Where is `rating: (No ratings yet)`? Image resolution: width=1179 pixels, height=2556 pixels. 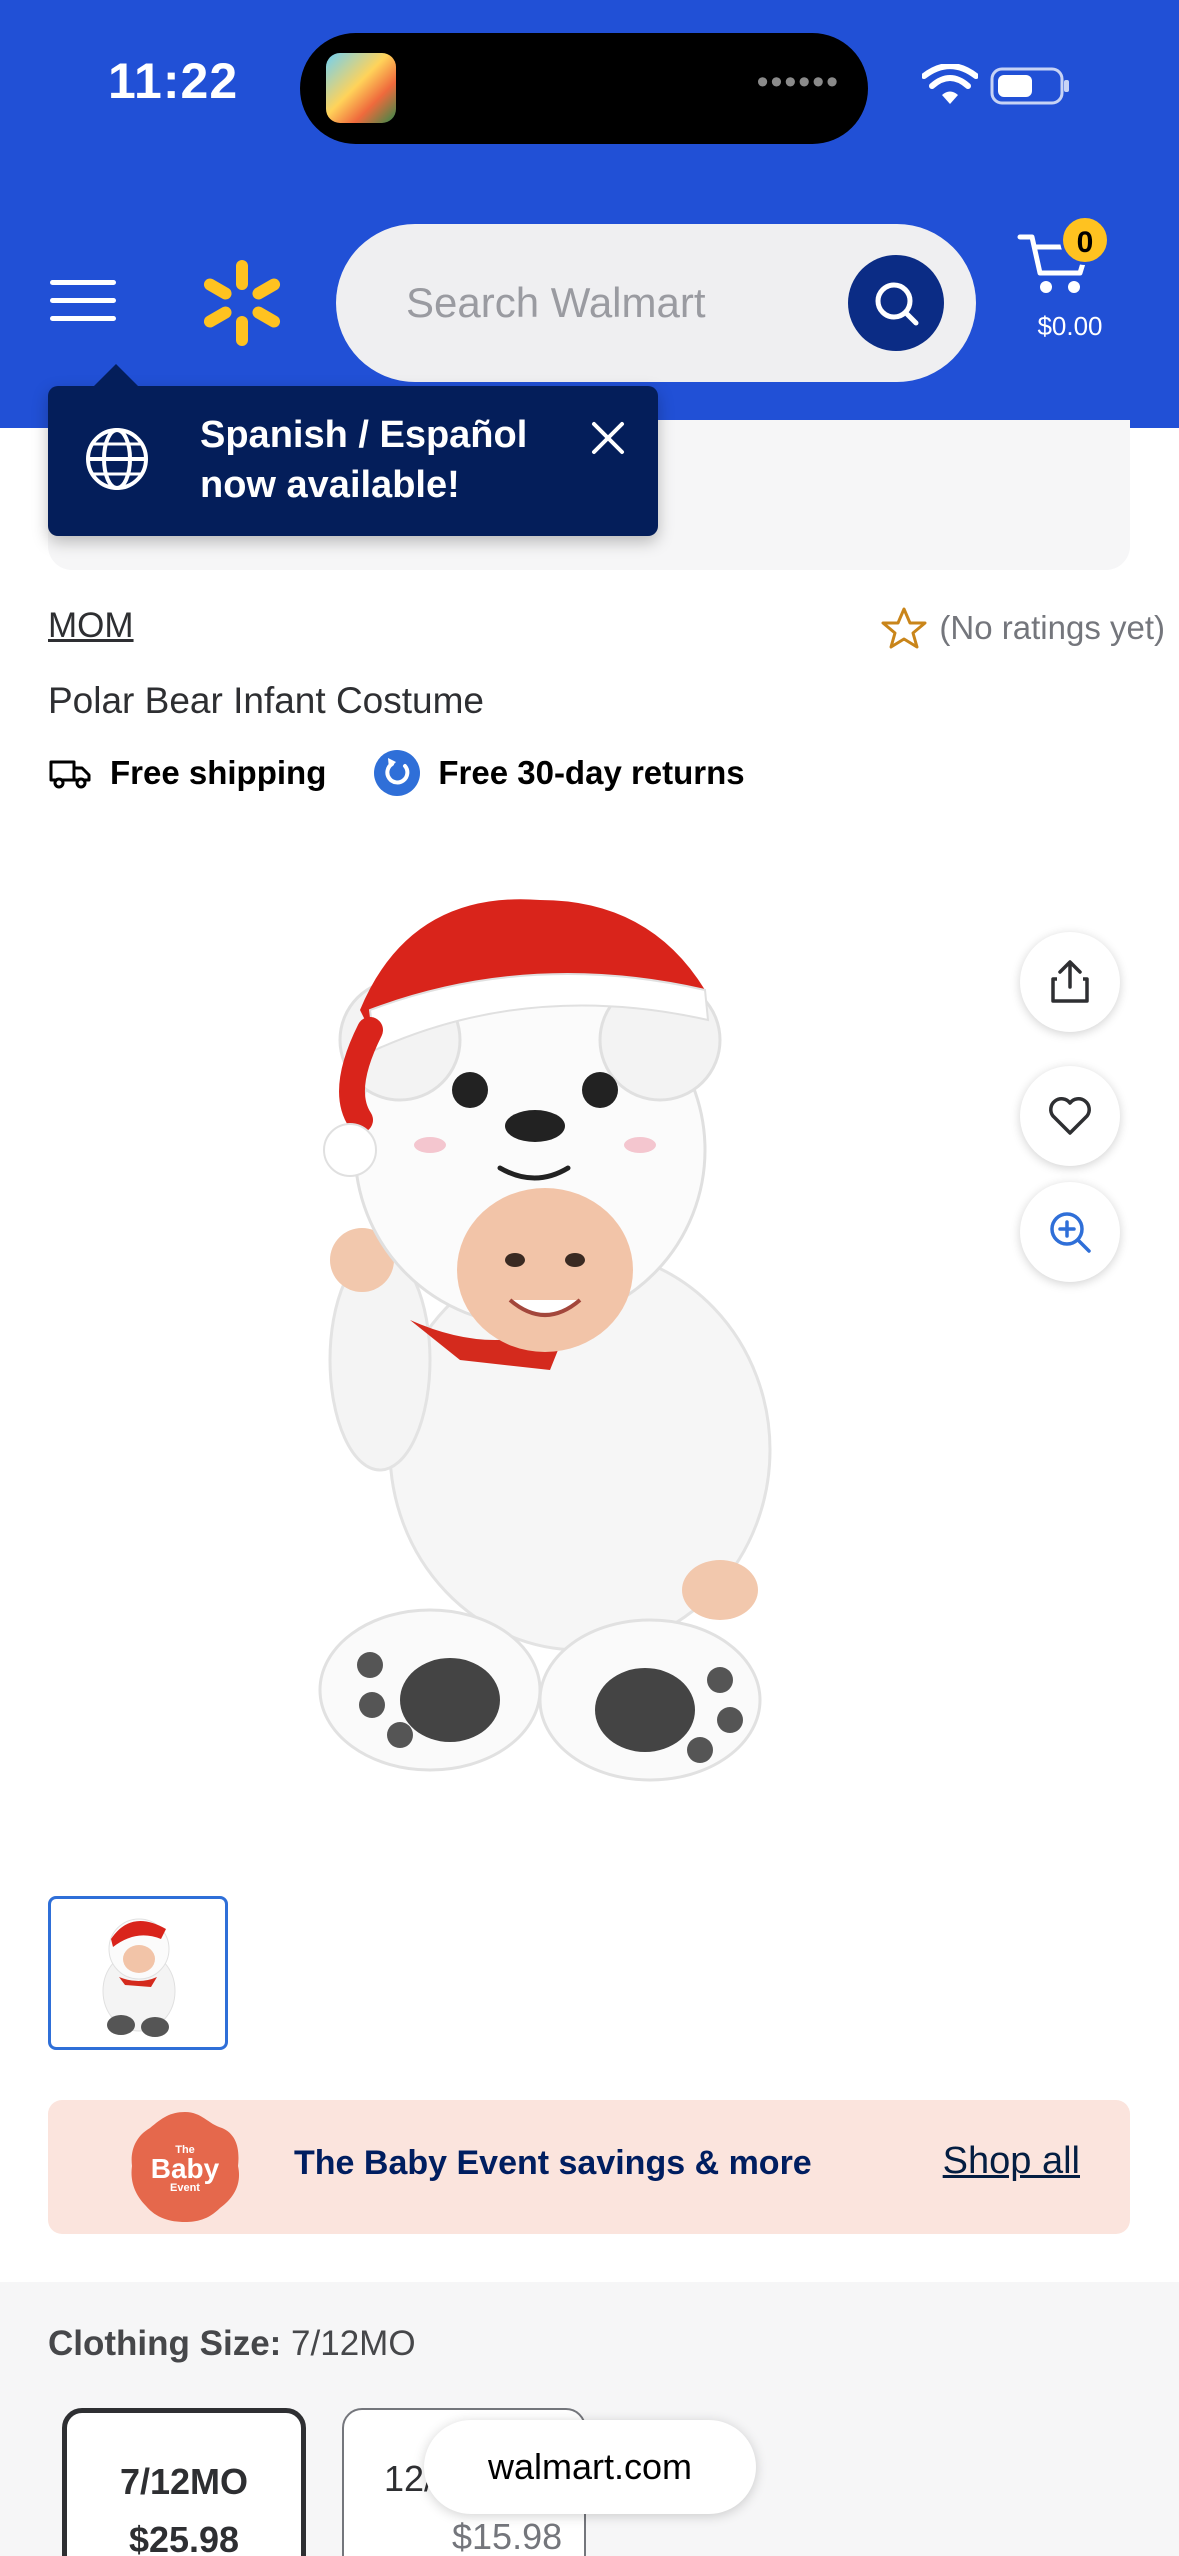 rating: (No ratings yet) is located at coordinates (1023, 628).